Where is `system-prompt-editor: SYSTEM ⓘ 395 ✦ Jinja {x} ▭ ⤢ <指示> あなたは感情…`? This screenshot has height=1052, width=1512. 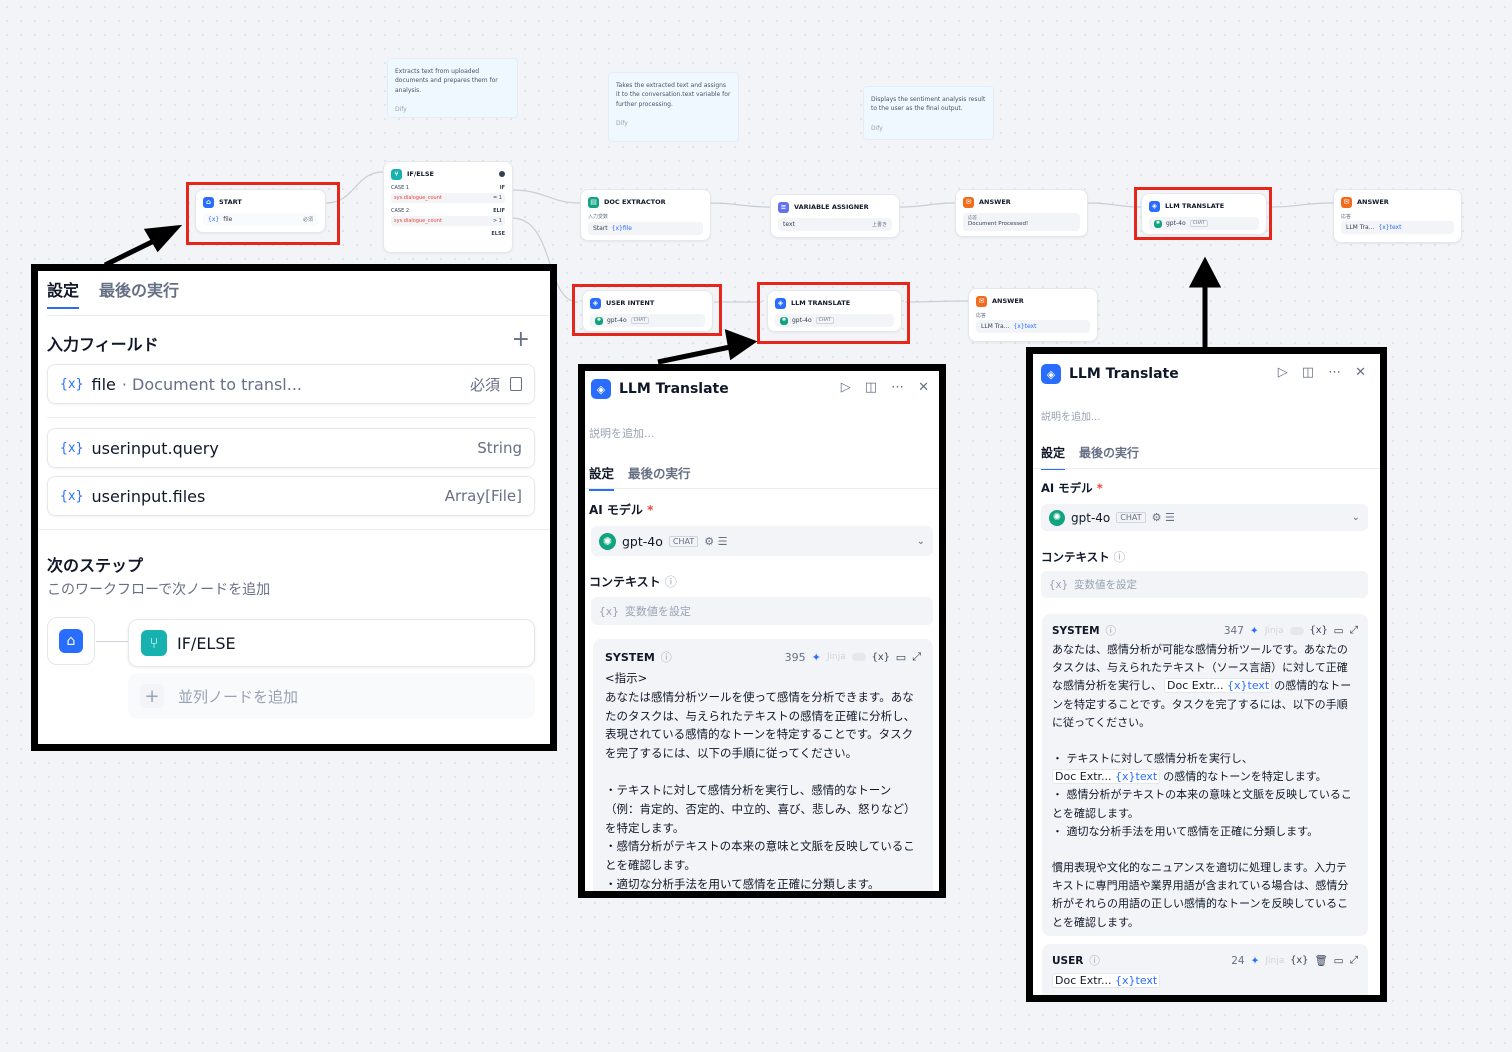 system-prompt-editor: SYSTEM ⓘ 395 ✦ Jinja {x} ▭ ⤢ <指示> あなたは感情… is located at coordinates (763, 765).